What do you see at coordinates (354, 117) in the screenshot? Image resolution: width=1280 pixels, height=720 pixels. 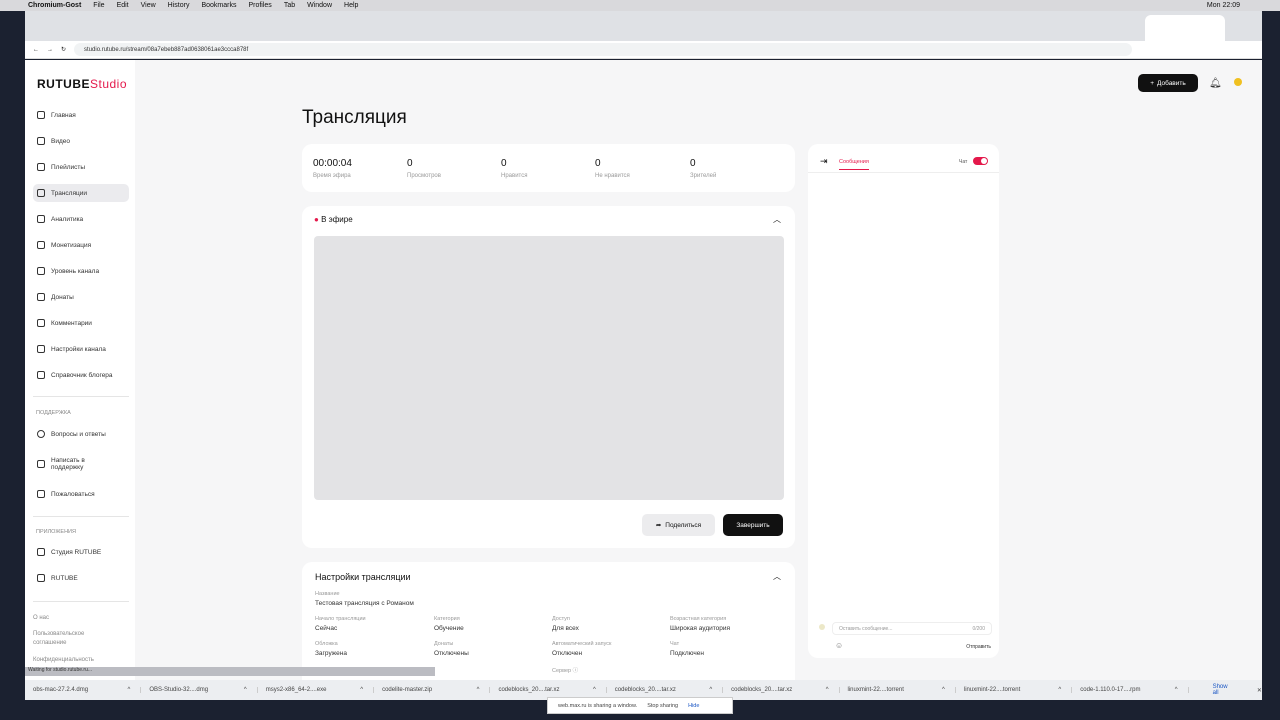 I see `page-title: Трансляция` at bounding box center [354, 117].